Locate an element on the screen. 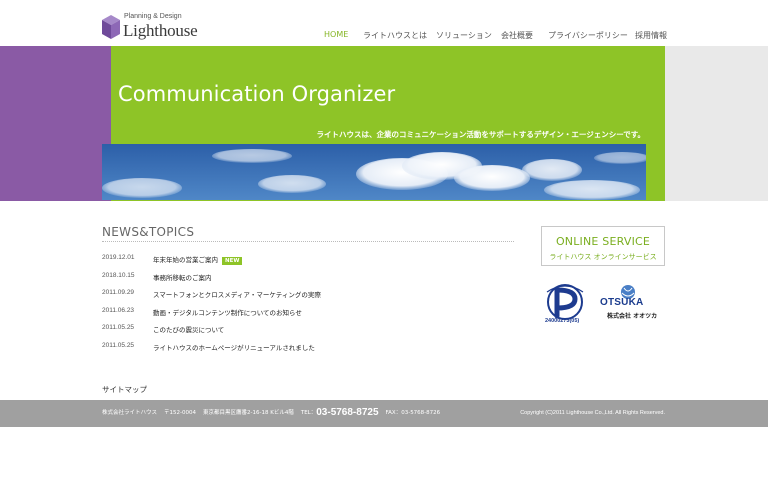 The width and height of the screenshot is (768, 480). footer-postal: 〒152-0004 is located at coordinates (180, 413).